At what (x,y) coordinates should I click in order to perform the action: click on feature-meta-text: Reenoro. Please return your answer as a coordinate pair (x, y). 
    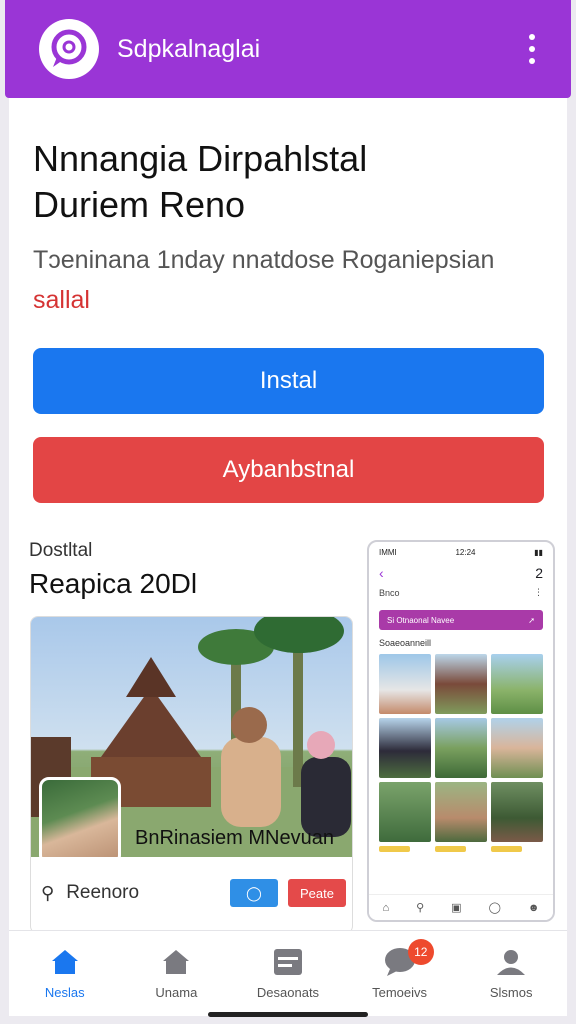
    Looking at the image, I should click on (103, 892).